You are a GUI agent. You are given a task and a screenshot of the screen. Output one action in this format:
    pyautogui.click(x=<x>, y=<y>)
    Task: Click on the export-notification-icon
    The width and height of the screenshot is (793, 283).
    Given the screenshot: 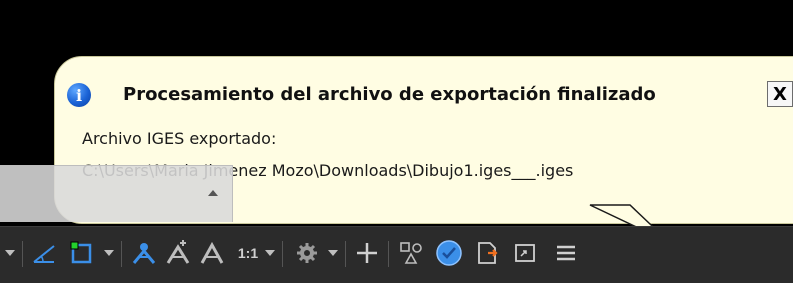 What is the action you would take?
    pyautogui.click(x=487, y=253)
    